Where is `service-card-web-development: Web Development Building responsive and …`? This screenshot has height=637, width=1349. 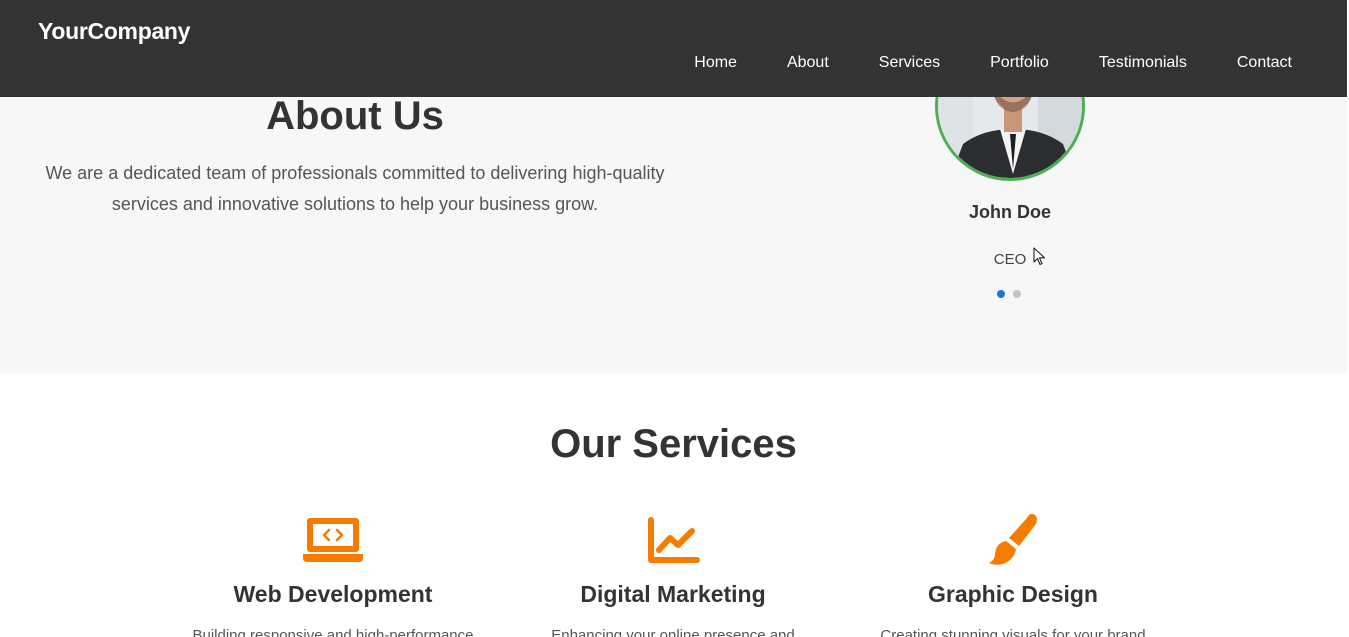
service-card-web-development: Web Development Building responsive and … is located at coordinates (333, 573).